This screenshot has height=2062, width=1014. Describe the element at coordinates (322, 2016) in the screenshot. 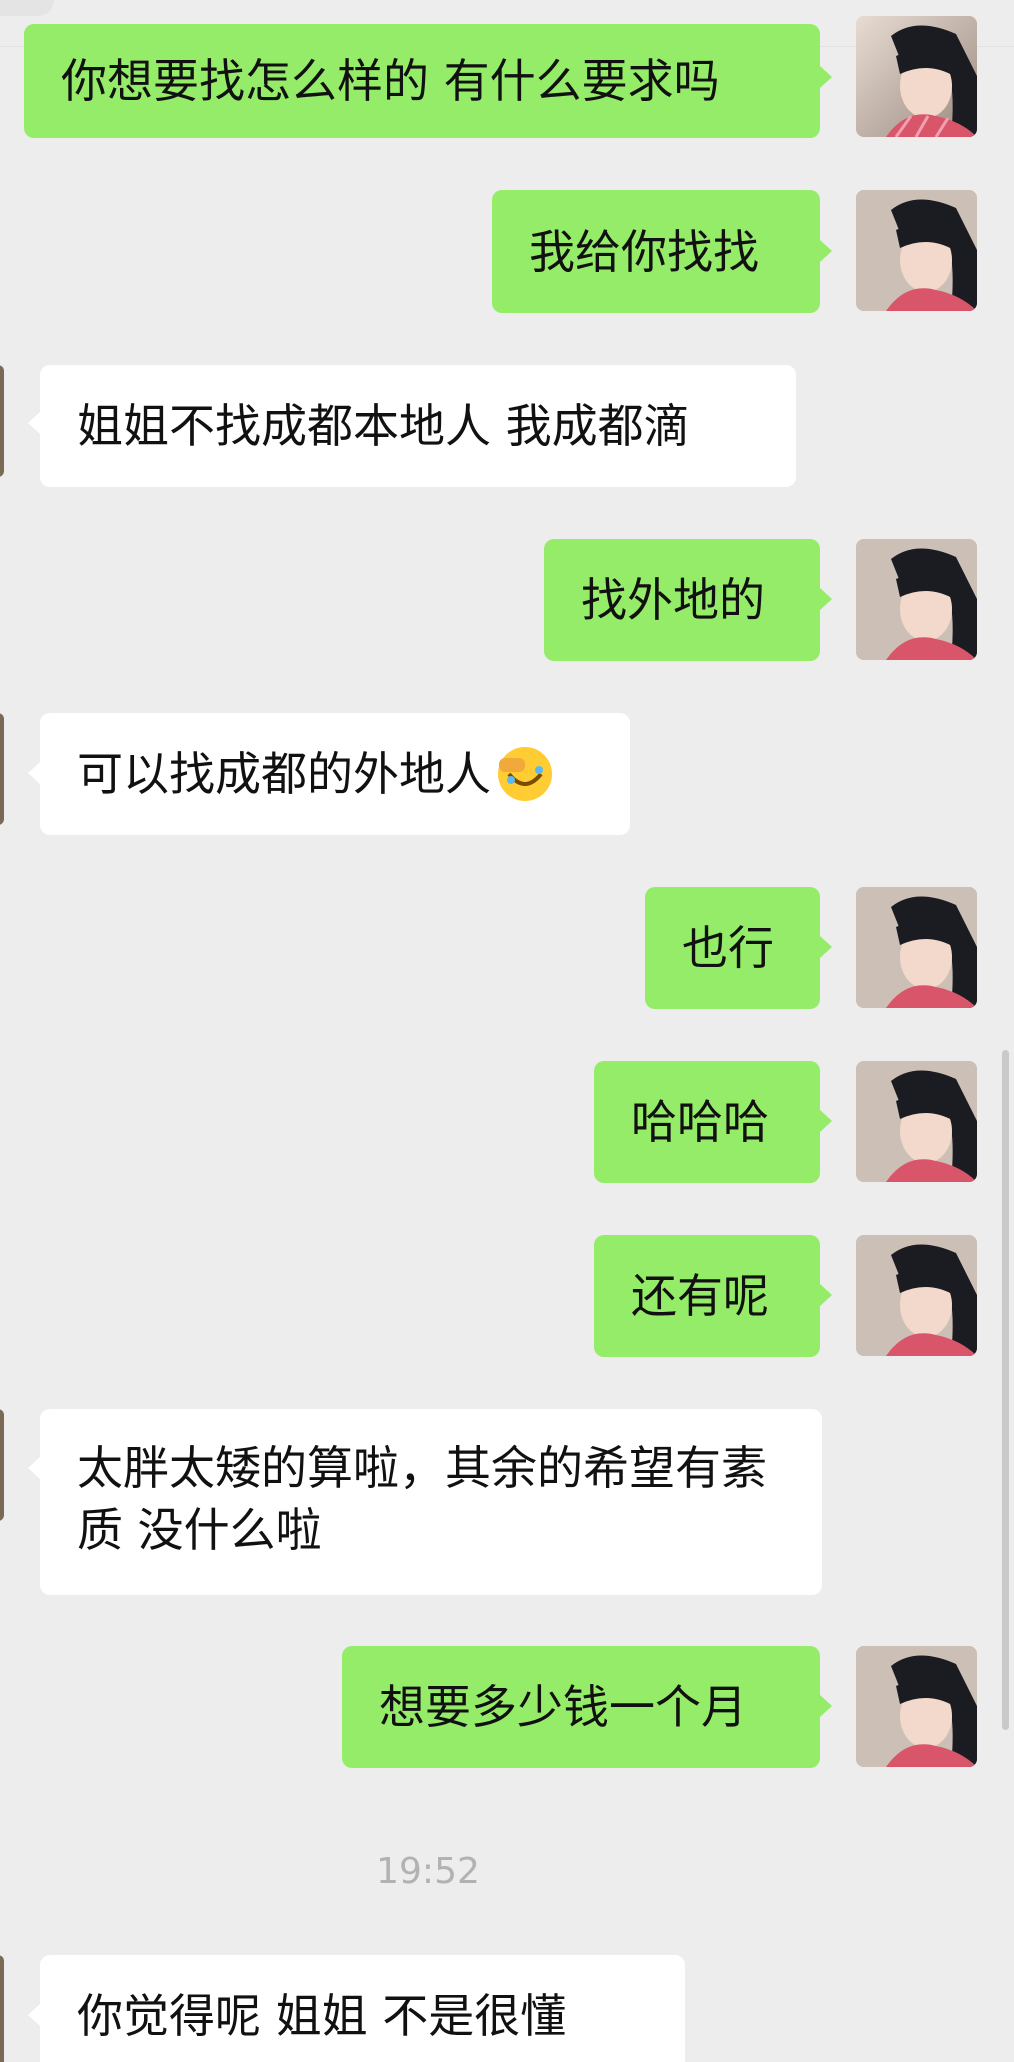

I see `message-text: 你觉得呢 姐姐 不是很懂` at that location.